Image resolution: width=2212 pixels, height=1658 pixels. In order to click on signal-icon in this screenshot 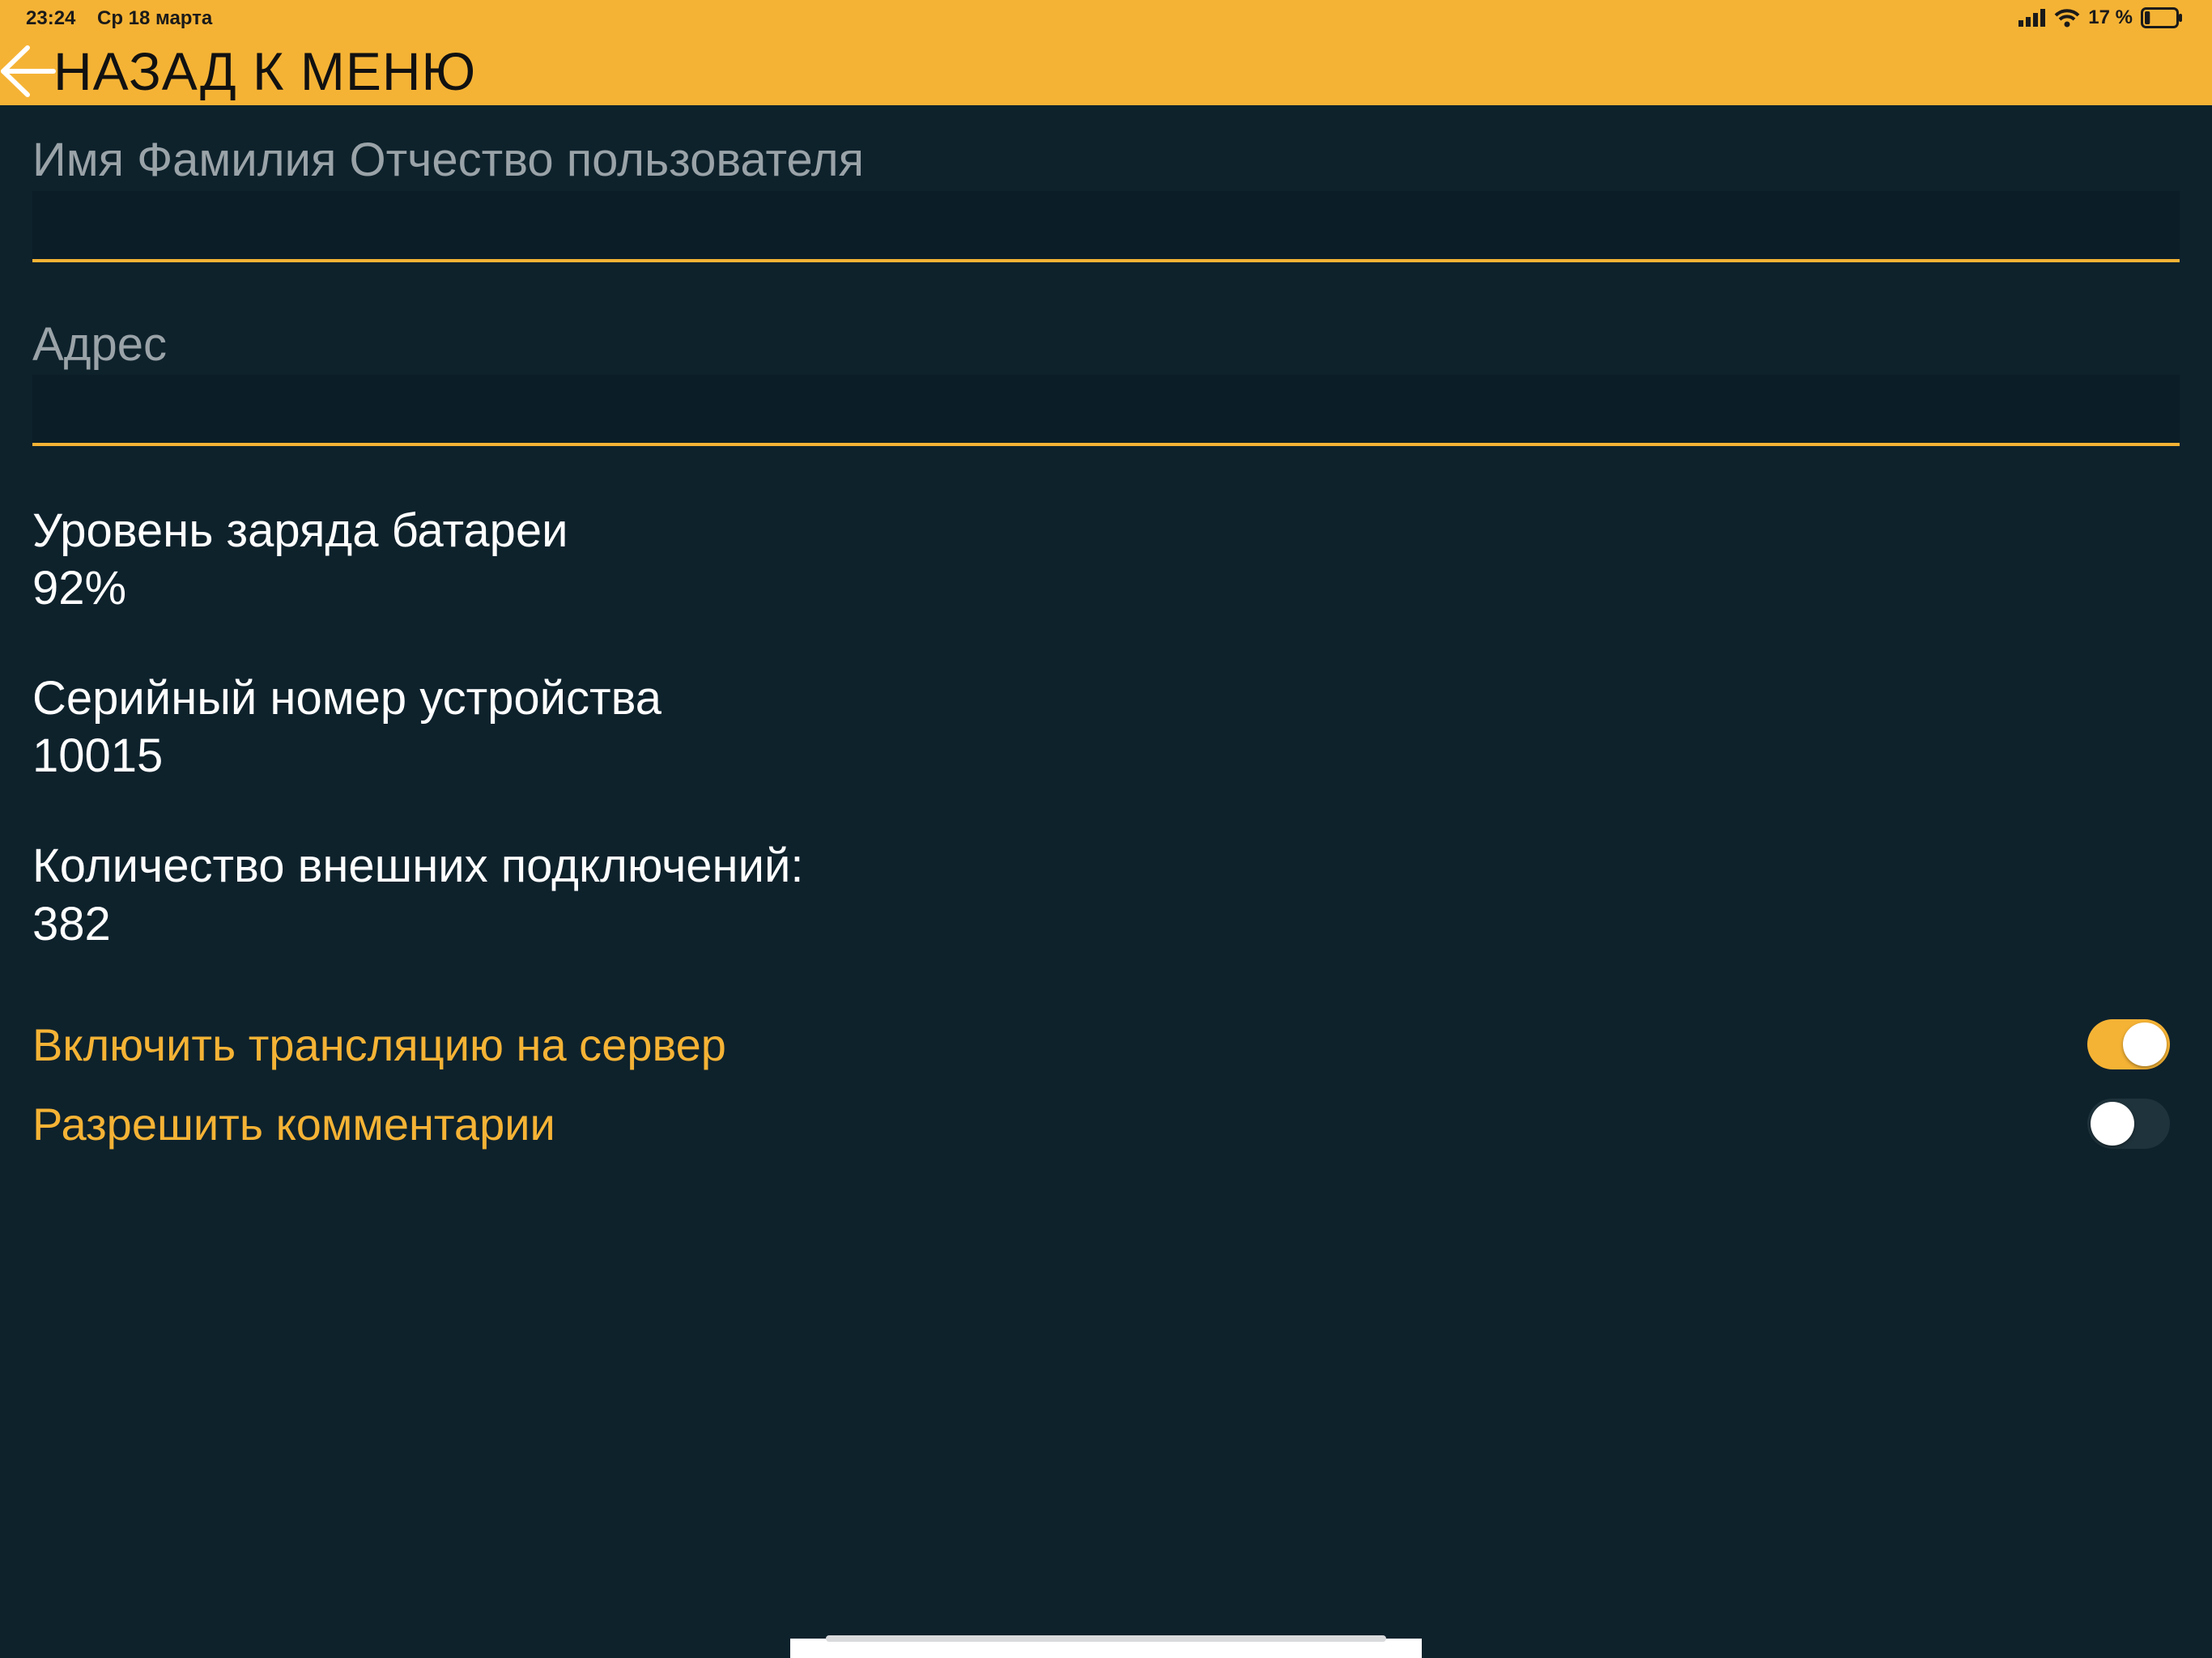, I will do `click(2032, 18)`.